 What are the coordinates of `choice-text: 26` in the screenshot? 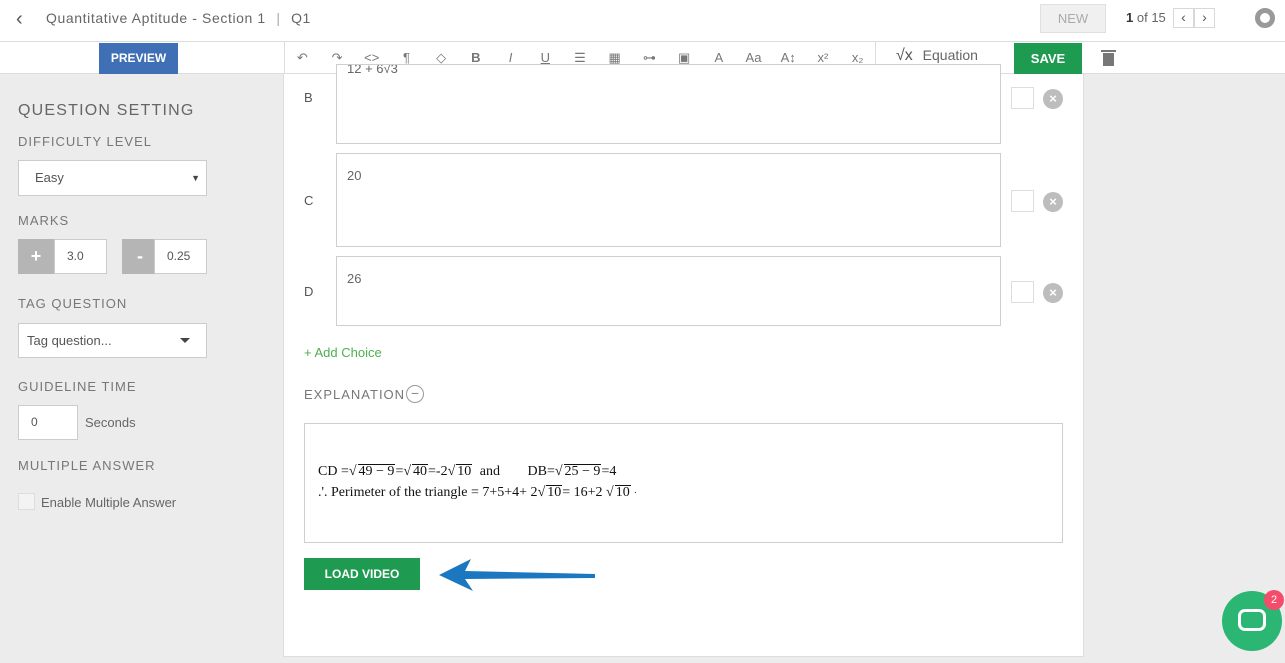 It's located at (354, 278).